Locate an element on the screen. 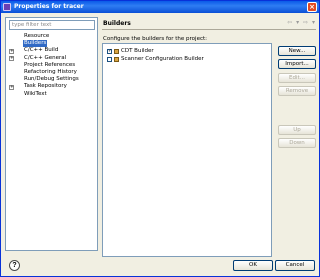 The width and height of the screenshot is (320, 277). tree-item-label: Task Repository is located at coordinates (45, 86).